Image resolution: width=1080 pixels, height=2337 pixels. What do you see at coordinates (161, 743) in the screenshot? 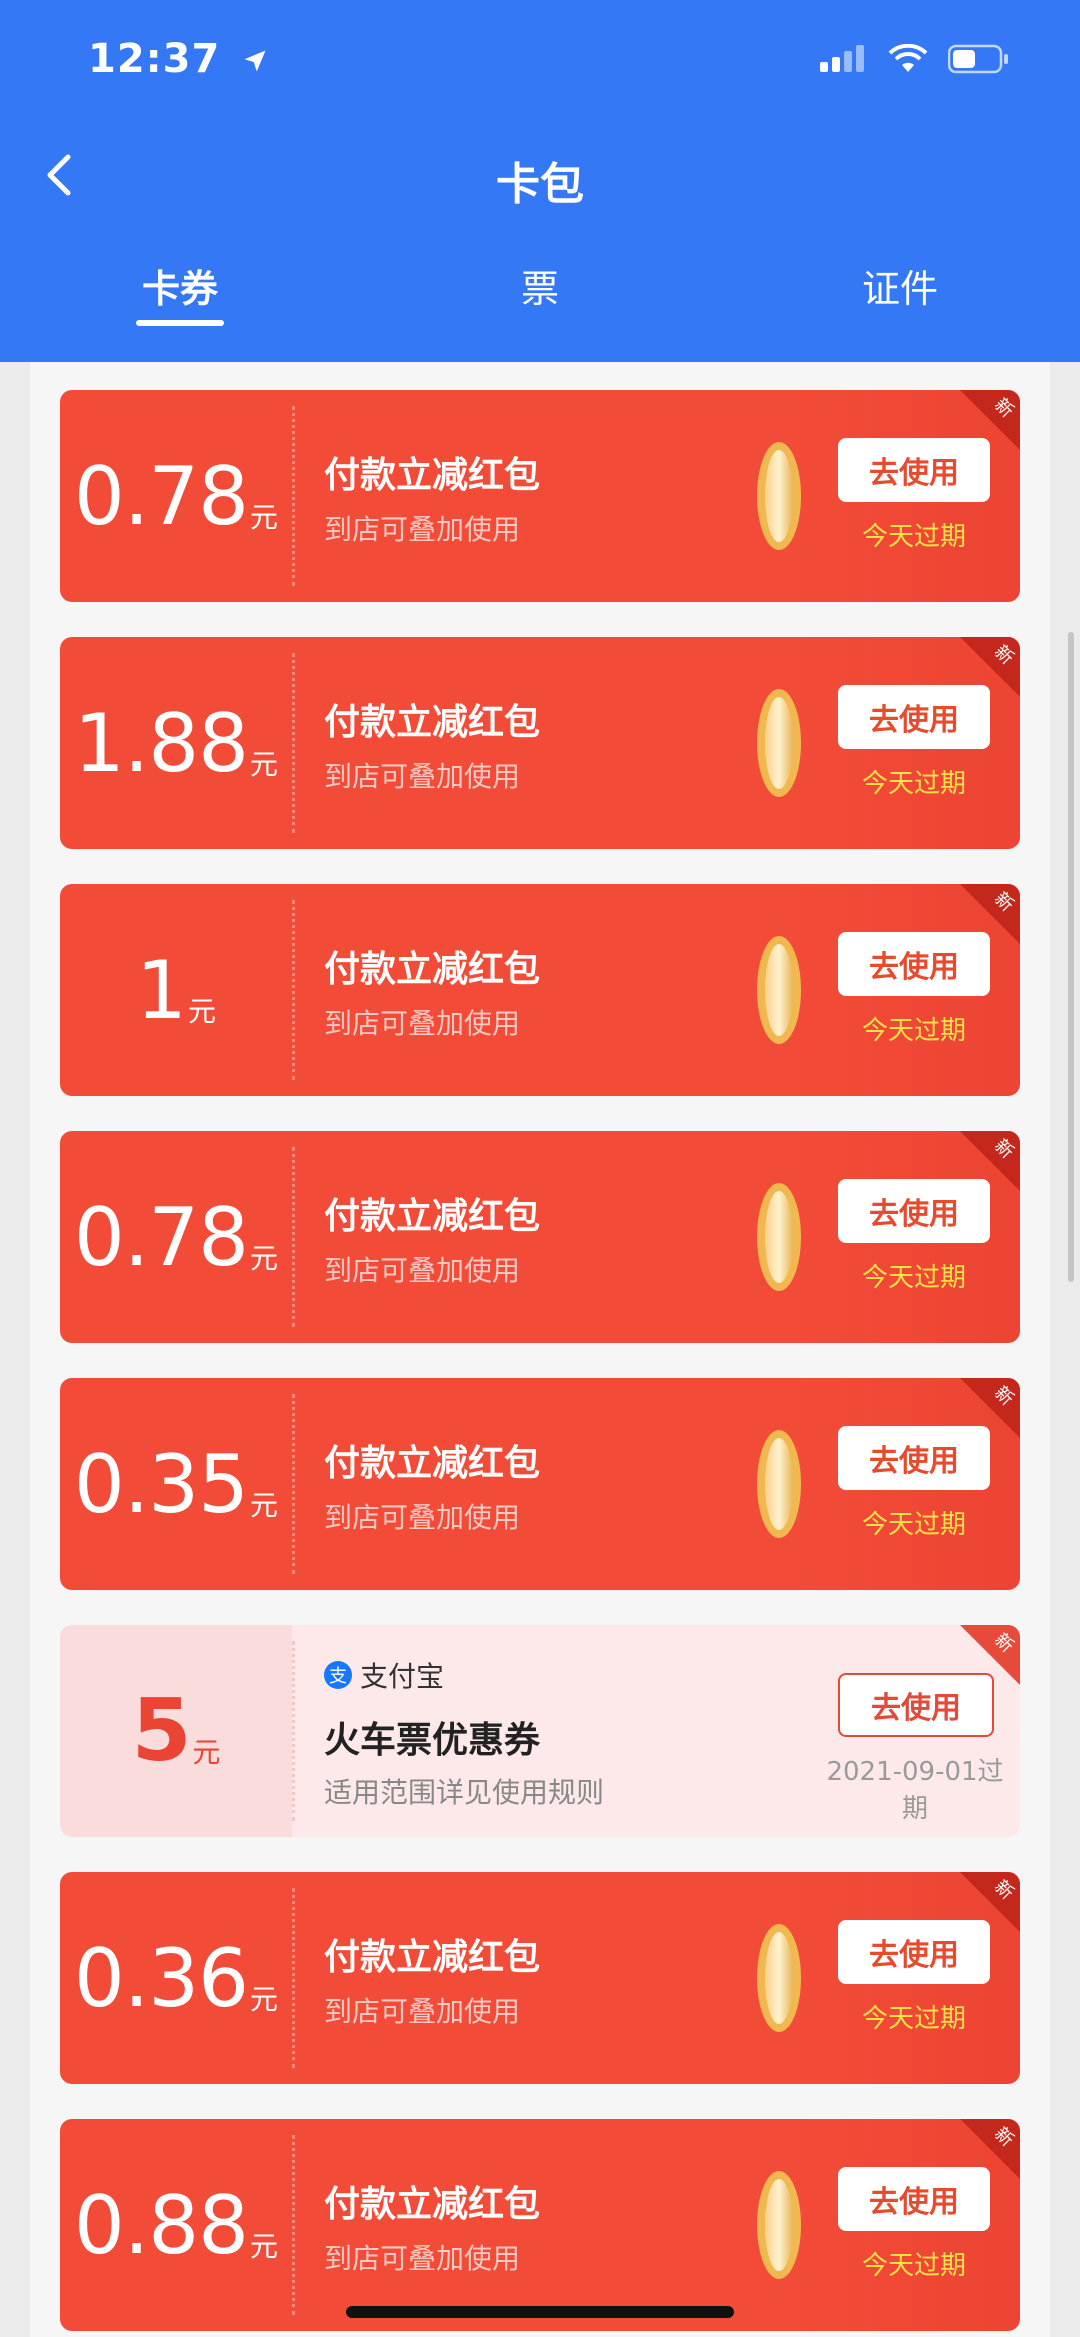
I see `amount-value: 1.88` at bounding box center [161, 743].